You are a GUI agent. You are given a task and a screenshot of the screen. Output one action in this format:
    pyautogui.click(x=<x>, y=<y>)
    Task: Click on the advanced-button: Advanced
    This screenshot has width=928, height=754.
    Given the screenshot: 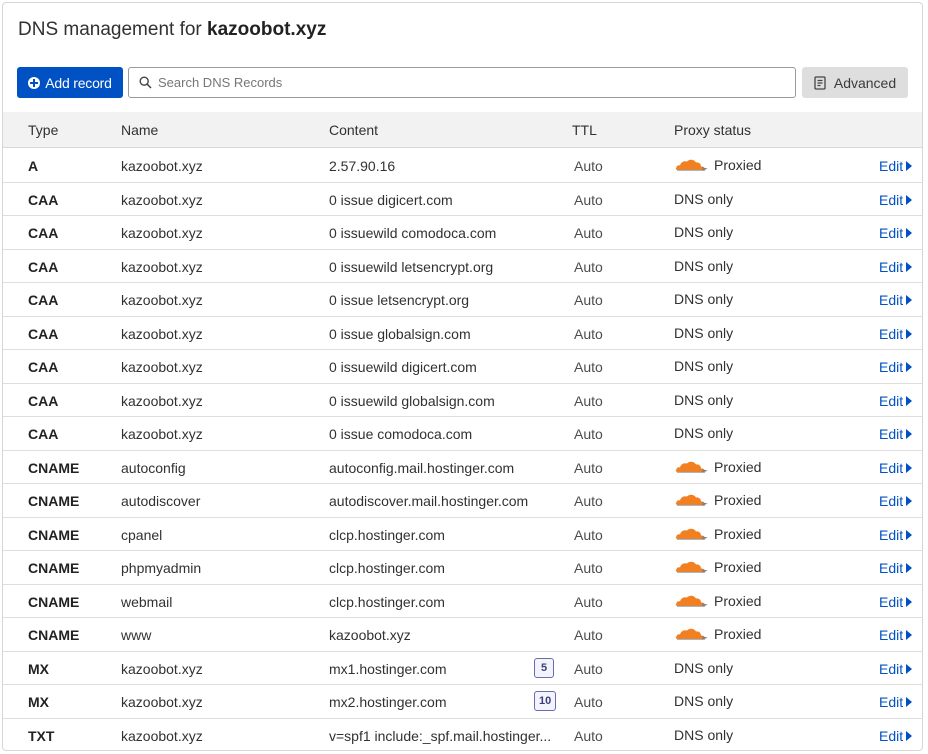 What is the action you would take?
    pyautogui.click(x=855, y=82)
    